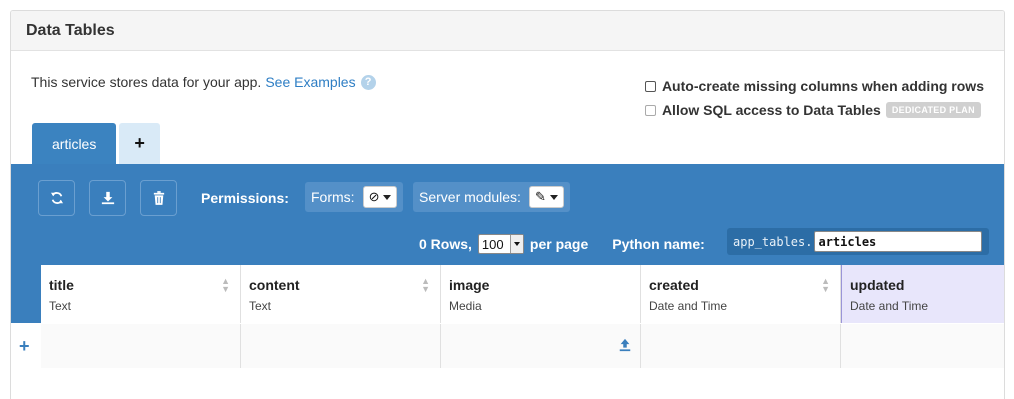 Image resolution: width=1014 pixels, height=399 pixels. I want to click on sql-access-label: Allow SQL access to Data Tables, so click(771, 110).